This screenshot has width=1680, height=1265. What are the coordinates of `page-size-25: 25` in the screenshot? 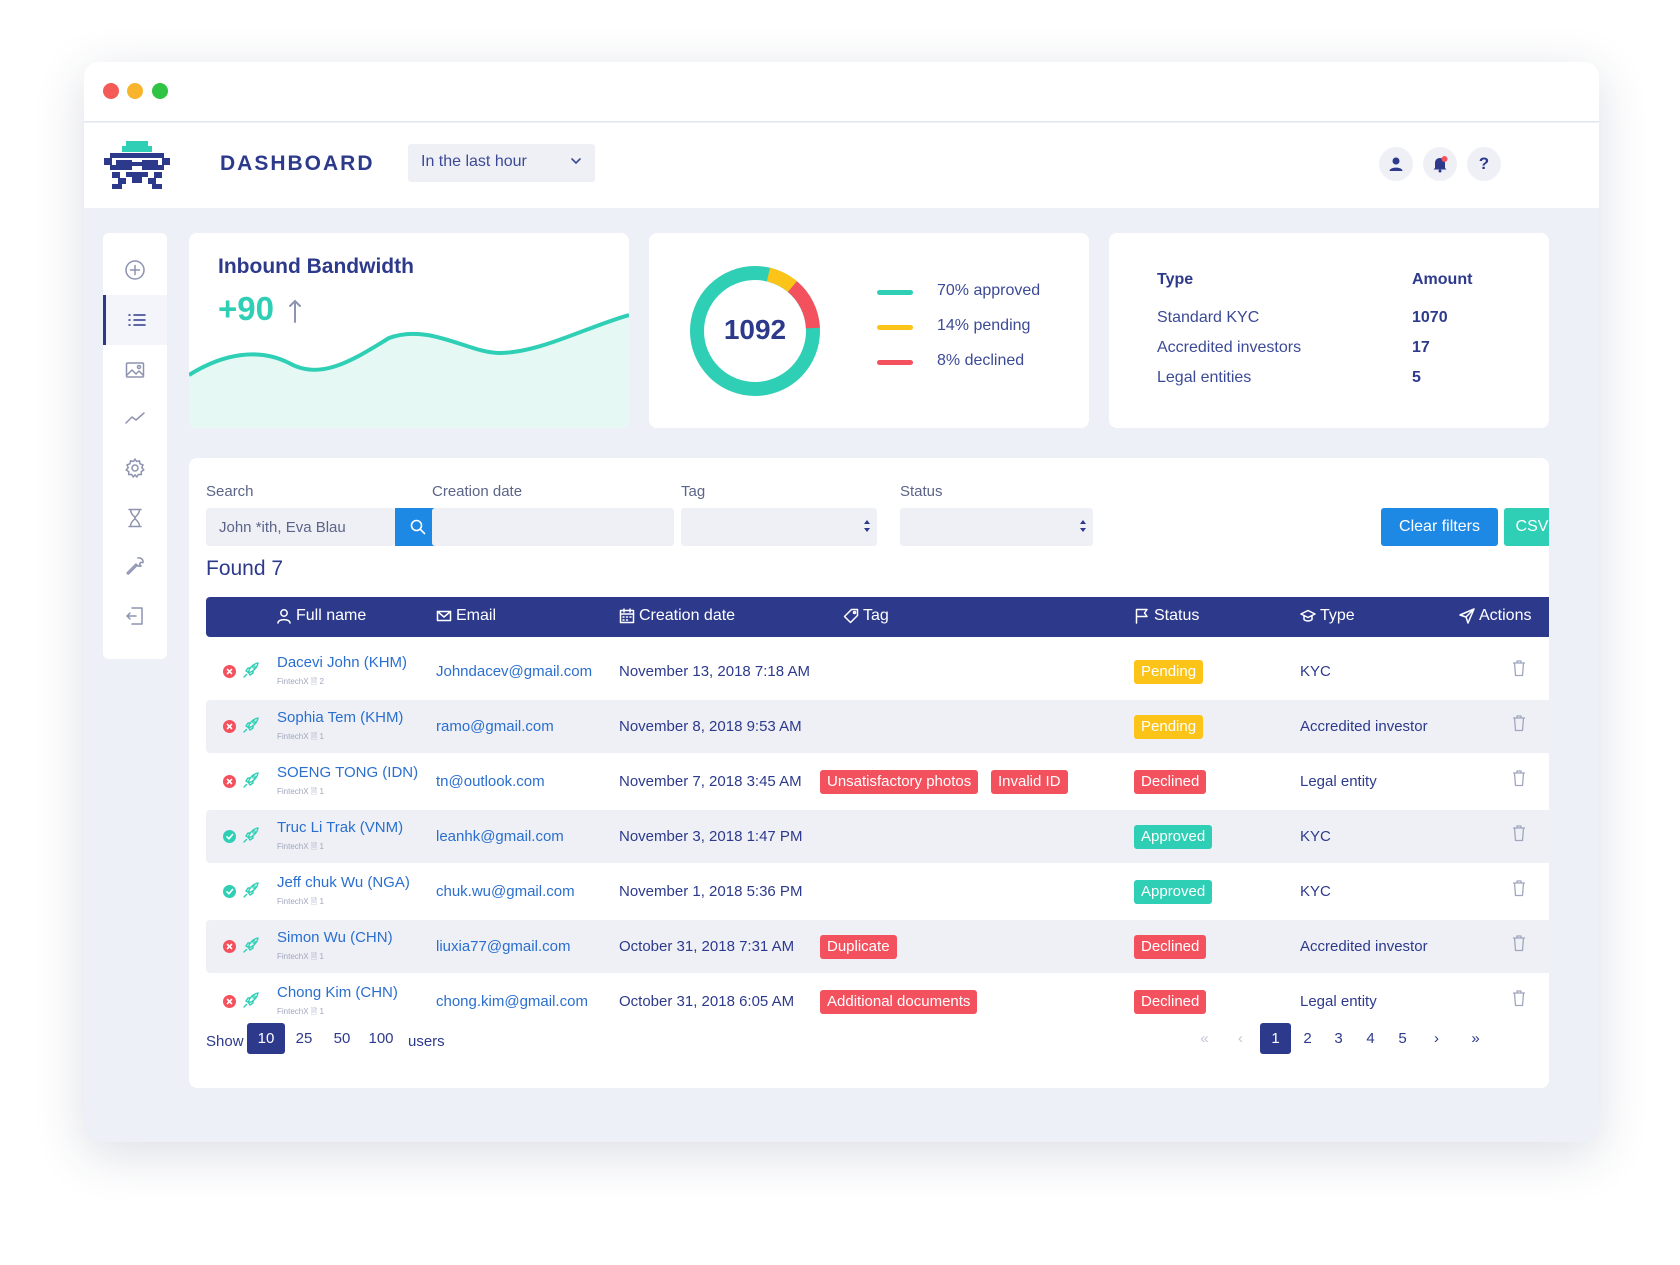 It's located at (304, 1038).